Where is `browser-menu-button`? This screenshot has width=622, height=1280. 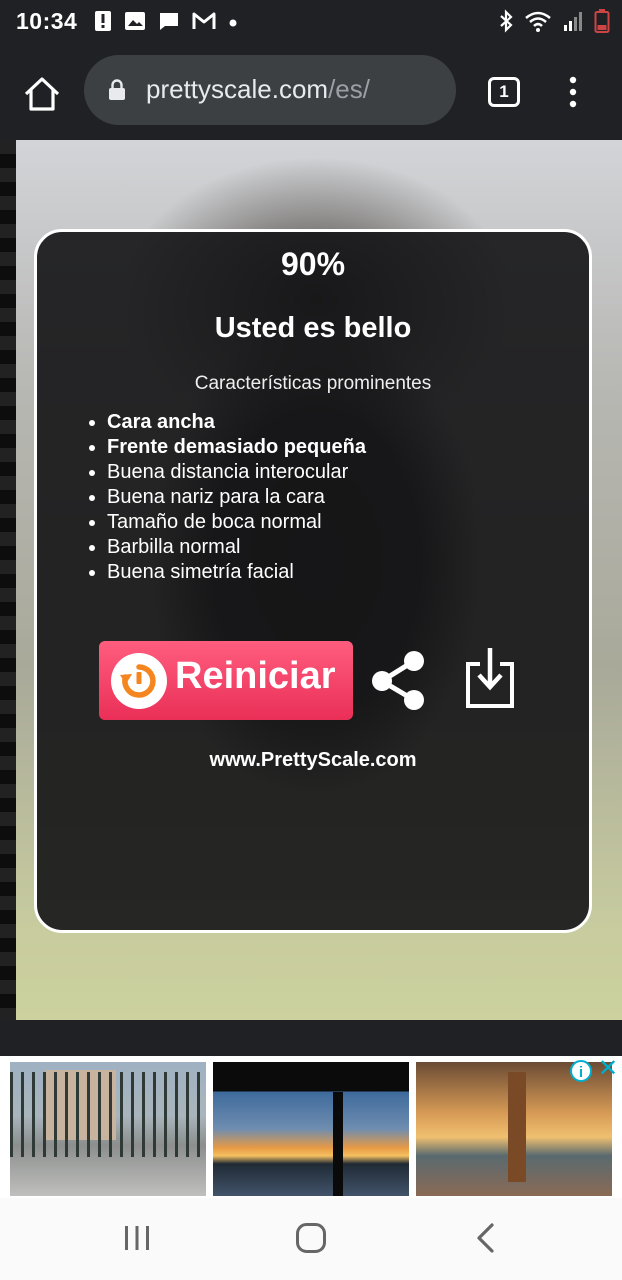
browser-menu-button is located at coordinates (573, 92).